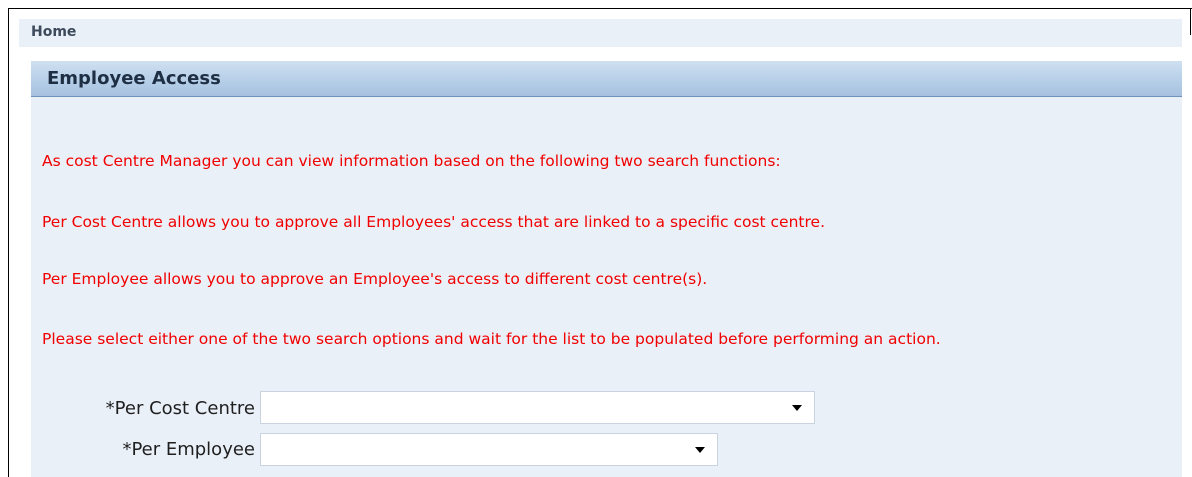 The width and height of the screenshot is (1192, 477). What do you see at coordinates (606, 79) in the screenshot?
I see `section-header: Employee Access` at bounding box center [606, 79].